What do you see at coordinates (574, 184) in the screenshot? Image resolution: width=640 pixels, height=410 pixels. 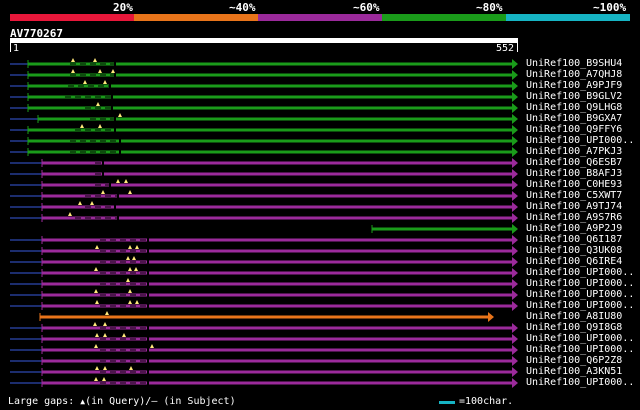 I see `hit-label: UniRef100_C0HE93` at bounding box center [574, 184].